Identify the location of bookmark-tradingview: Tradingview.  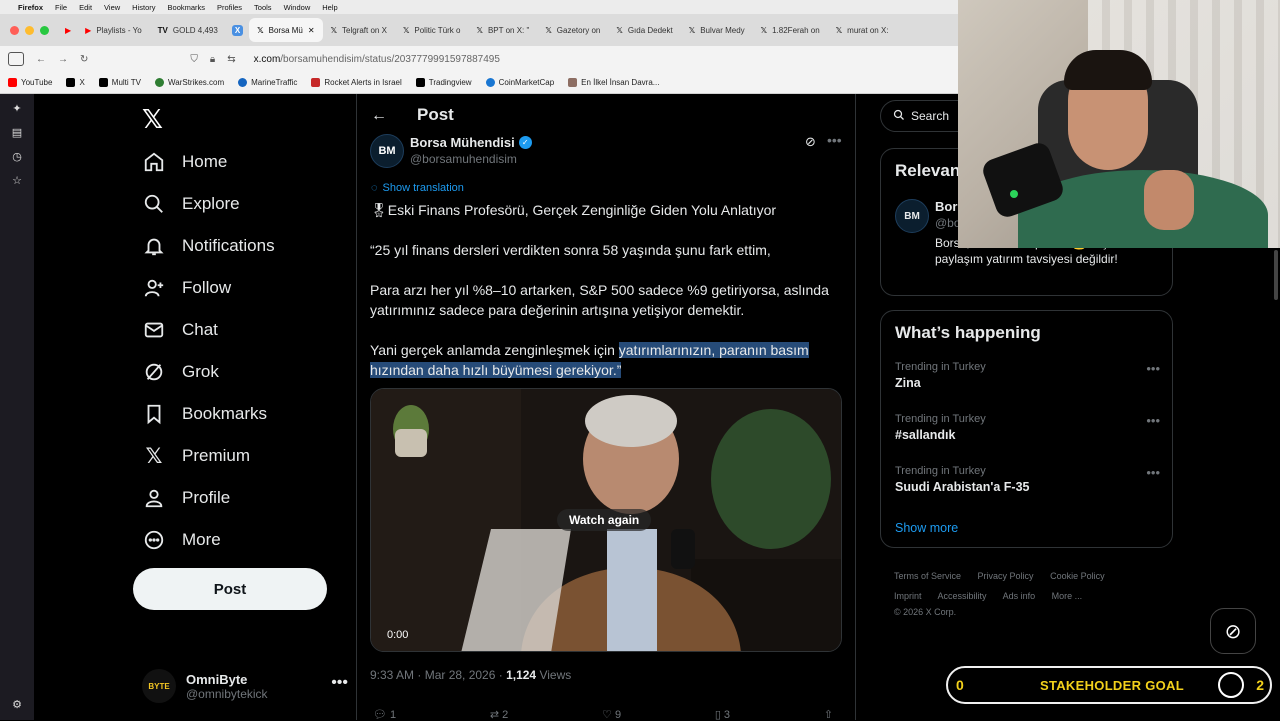
(443, 82).